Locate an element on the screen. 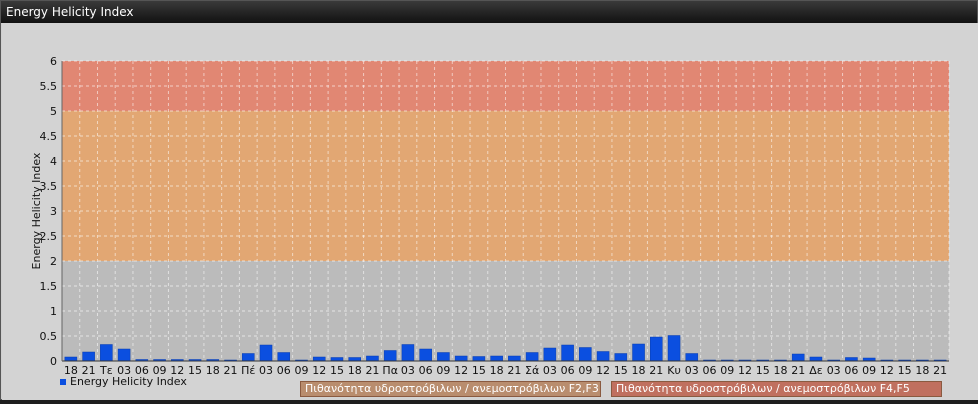 Image resolution: width=978 pixels, height=404 pixels. widget-title: Energy Helicity Index is located at coordinates (489, 12).